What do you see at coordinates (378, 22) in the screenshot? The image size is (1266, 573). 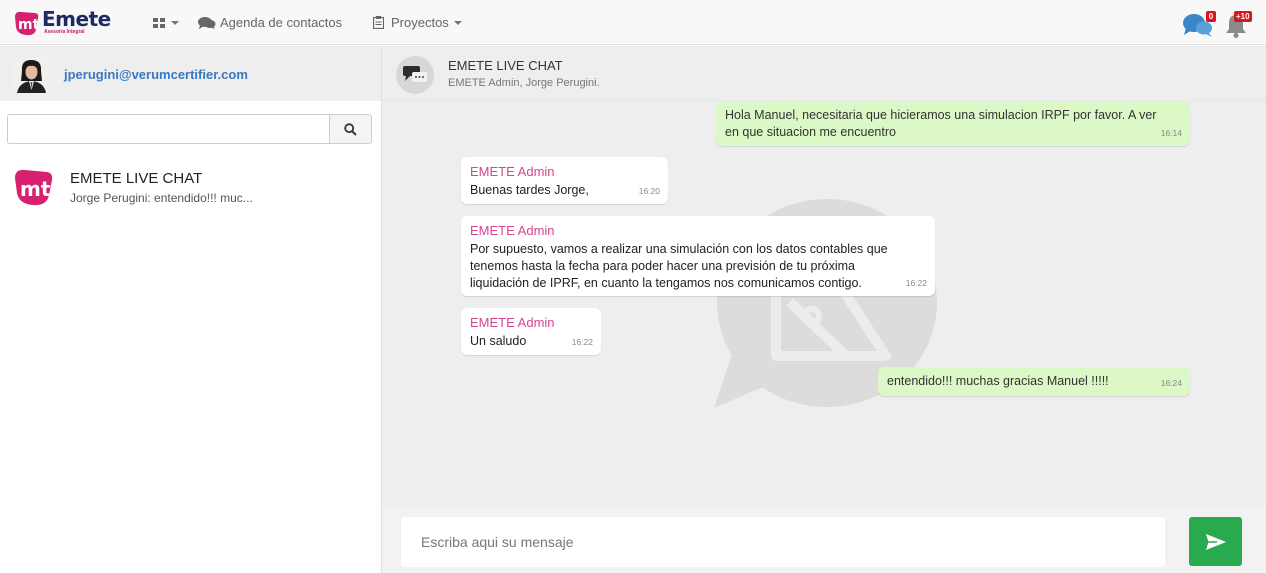 I see `clipboard-icon` at bounding box center [378, 22].